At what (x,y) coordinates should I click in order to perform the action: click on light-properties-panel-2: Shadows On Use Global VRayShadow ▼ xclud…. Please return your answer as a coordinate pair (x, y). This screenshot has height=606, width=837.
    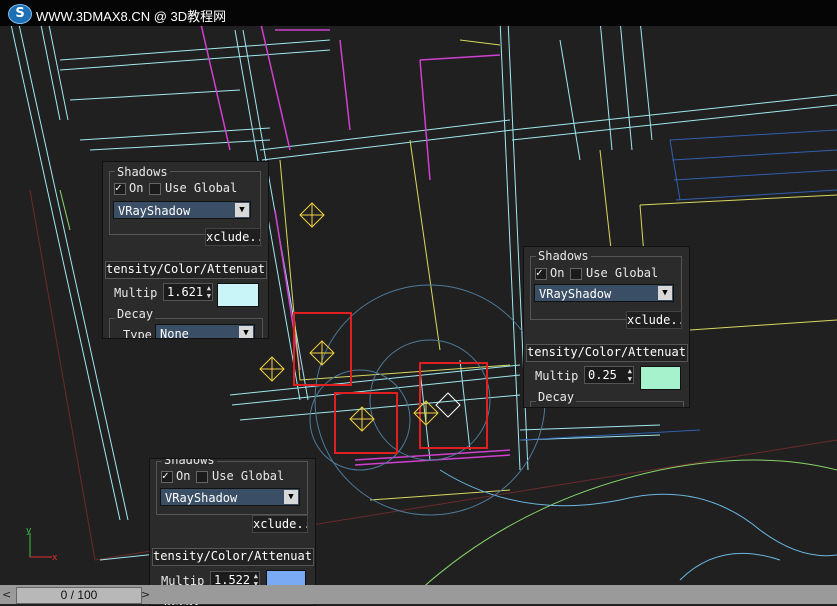
    Looking at the image, I should click on (606, 327).